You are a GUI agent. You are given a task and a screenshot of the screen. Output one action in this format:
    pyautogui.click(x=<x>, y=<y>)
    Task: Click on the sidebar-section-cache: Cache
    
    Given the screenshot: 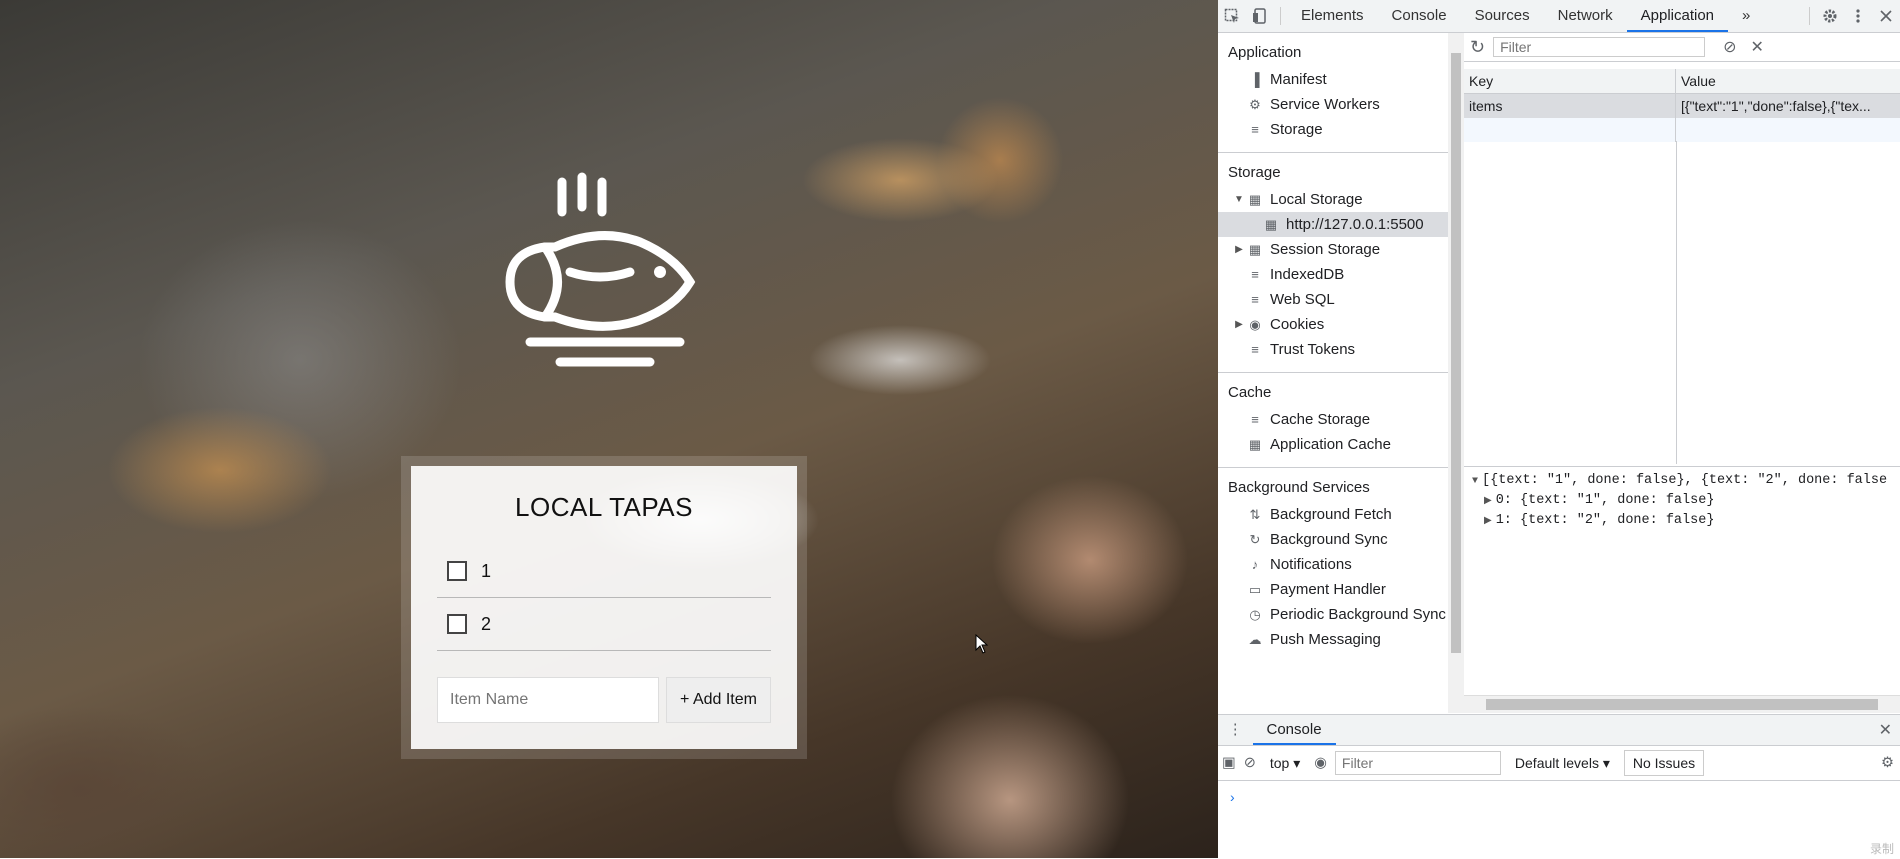 What is the action you would take?
    pyautogui.click(x=1250, y=392)
    